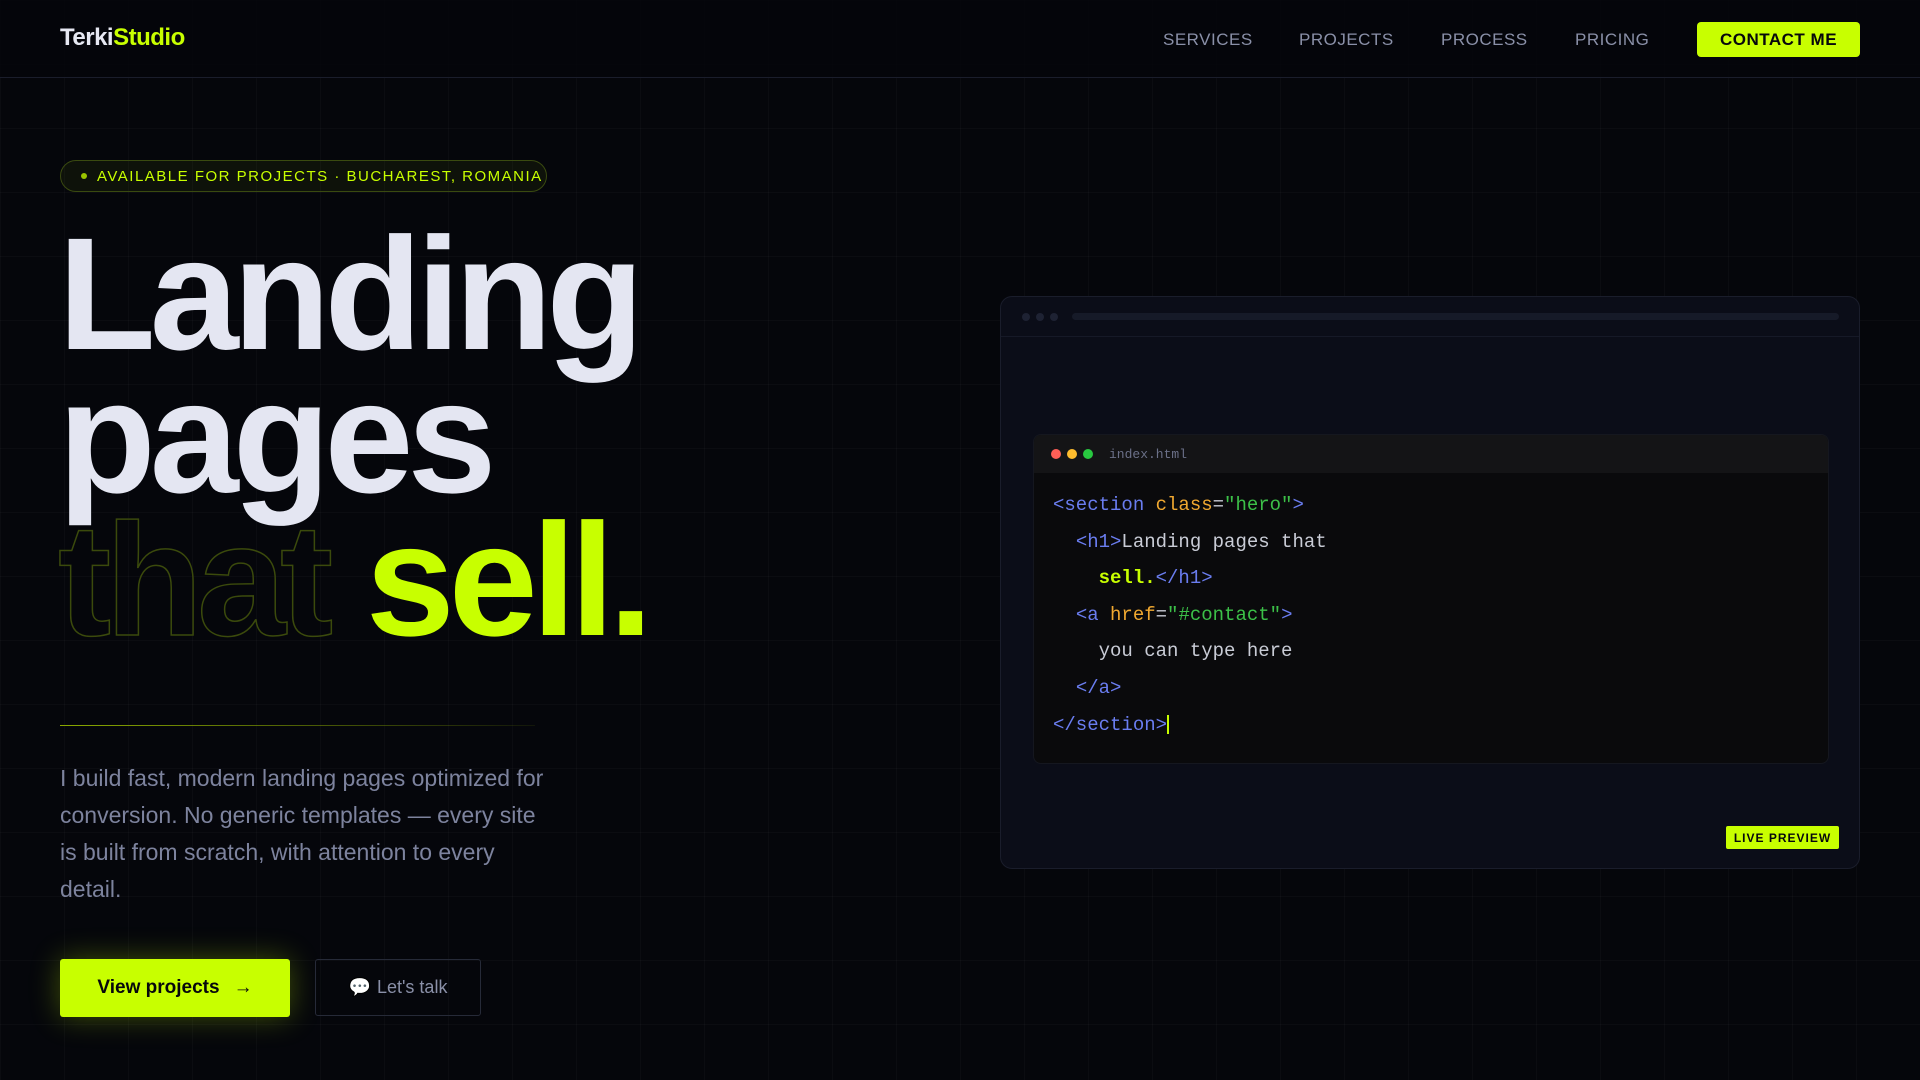 Image resolution: width=1920 pixels, height=1080 pixels. What do you see at coordinates (122, 38) in the screenshot?
I see `logo: TerkiStudio` at bounding box center [122, 38].